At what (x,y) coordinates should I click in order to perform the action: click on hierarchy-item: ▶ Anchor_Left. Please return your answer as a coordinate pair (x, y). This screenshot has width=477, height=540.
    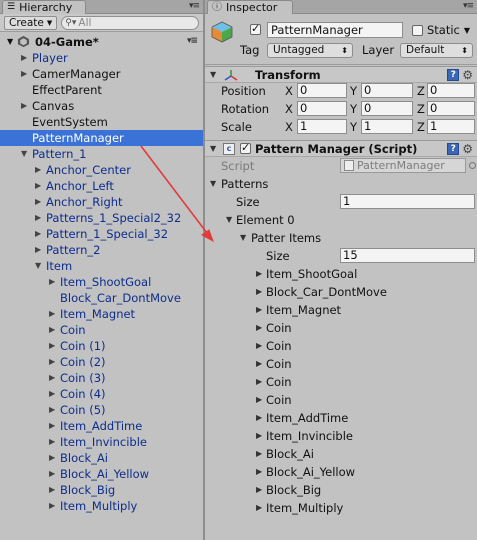
    Looking at the image, I should click on (101, 186).